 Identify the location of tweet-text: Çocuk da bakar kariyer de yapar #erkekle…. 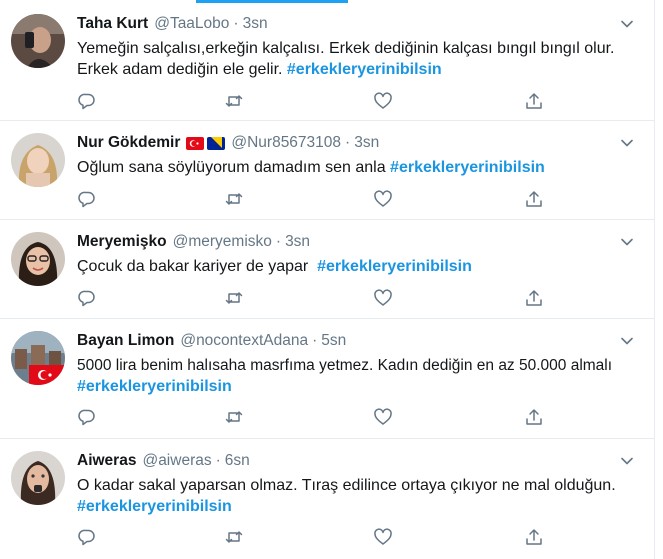
(359, 266).